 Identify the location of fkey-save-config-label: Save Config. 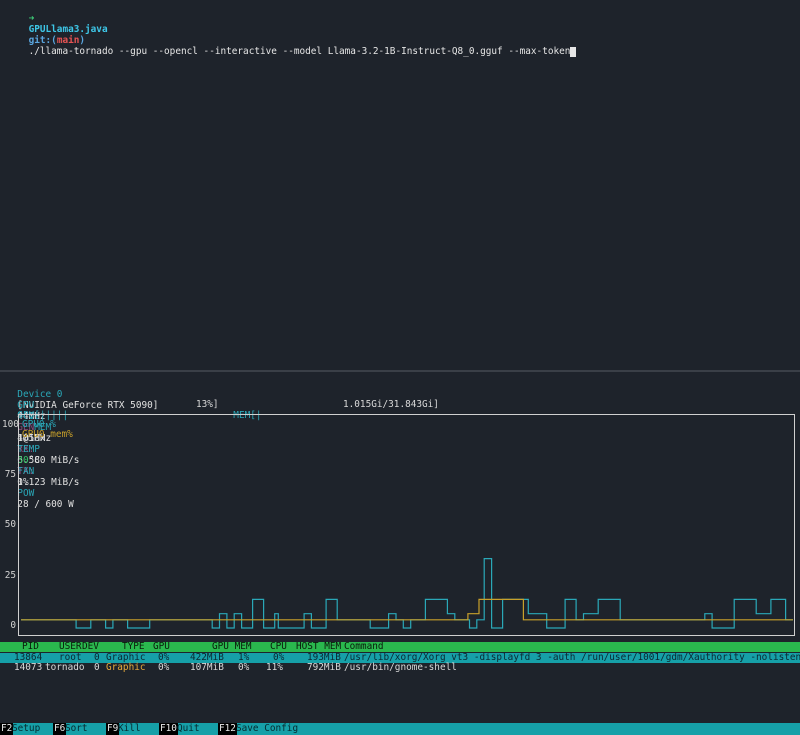
(267, 729).